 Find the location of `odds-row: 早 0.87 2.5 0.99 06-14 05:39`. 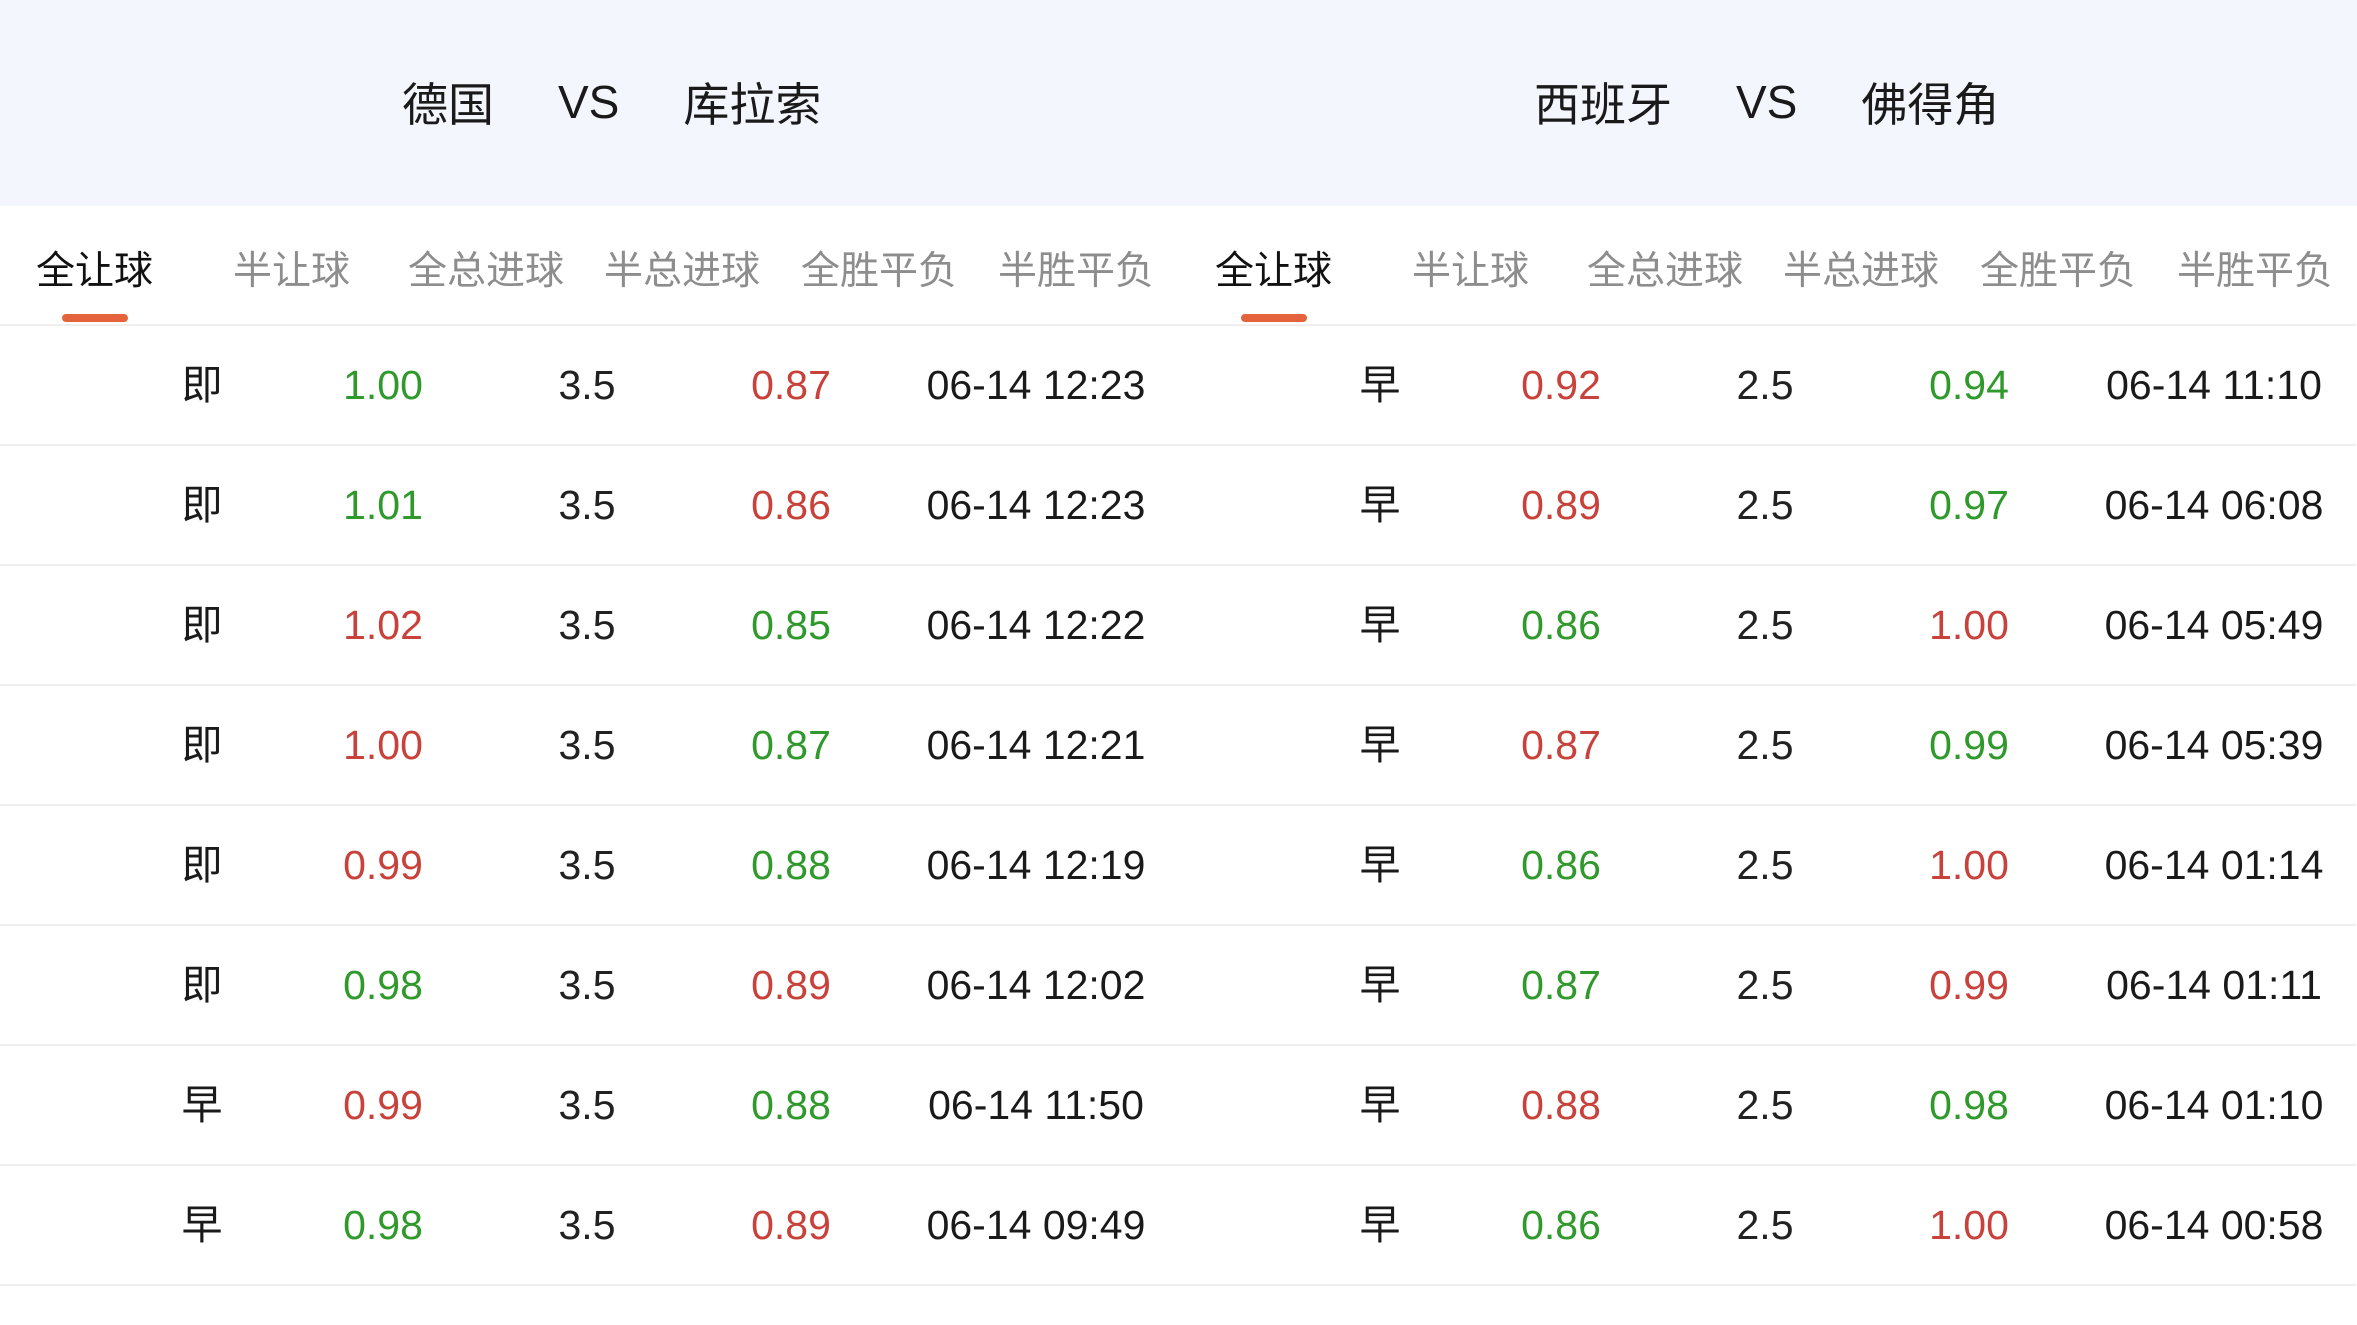

odds-row: 早 0.87 2.5 0.99 06-14 05:39 is located at coordinates (1767, 746).